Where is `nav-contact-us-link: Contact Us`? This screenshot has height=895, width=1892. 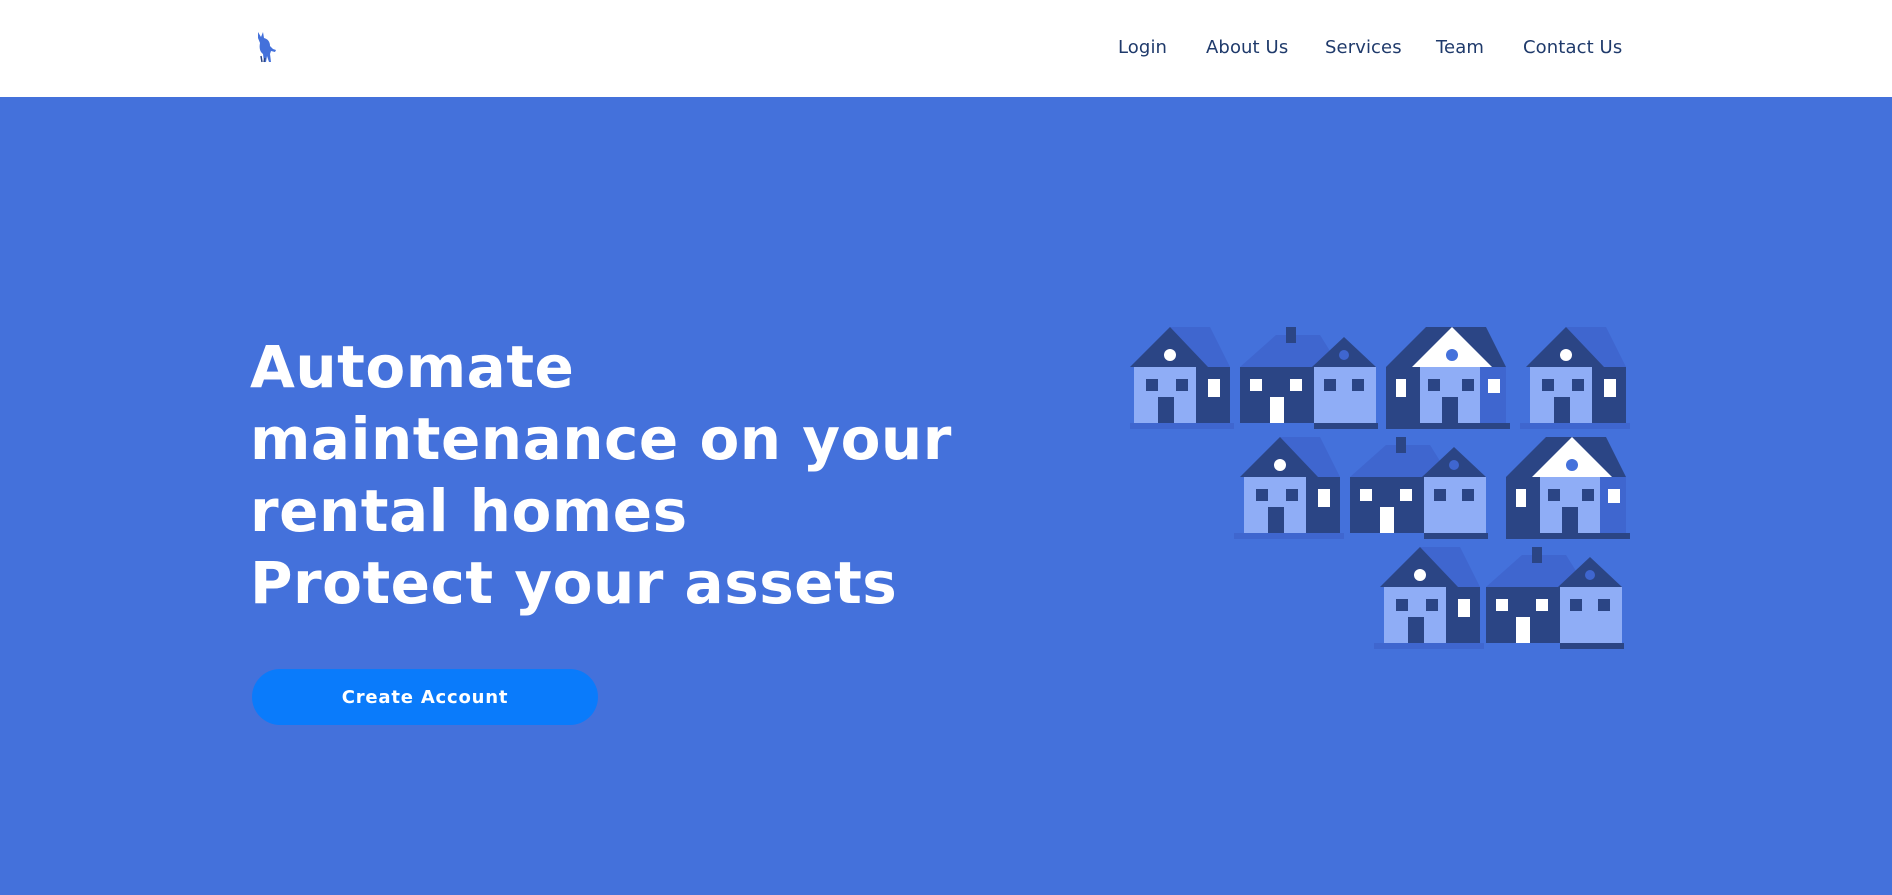 nav-contact-us-link: Contact Us is located at coordinates (1572, 47).